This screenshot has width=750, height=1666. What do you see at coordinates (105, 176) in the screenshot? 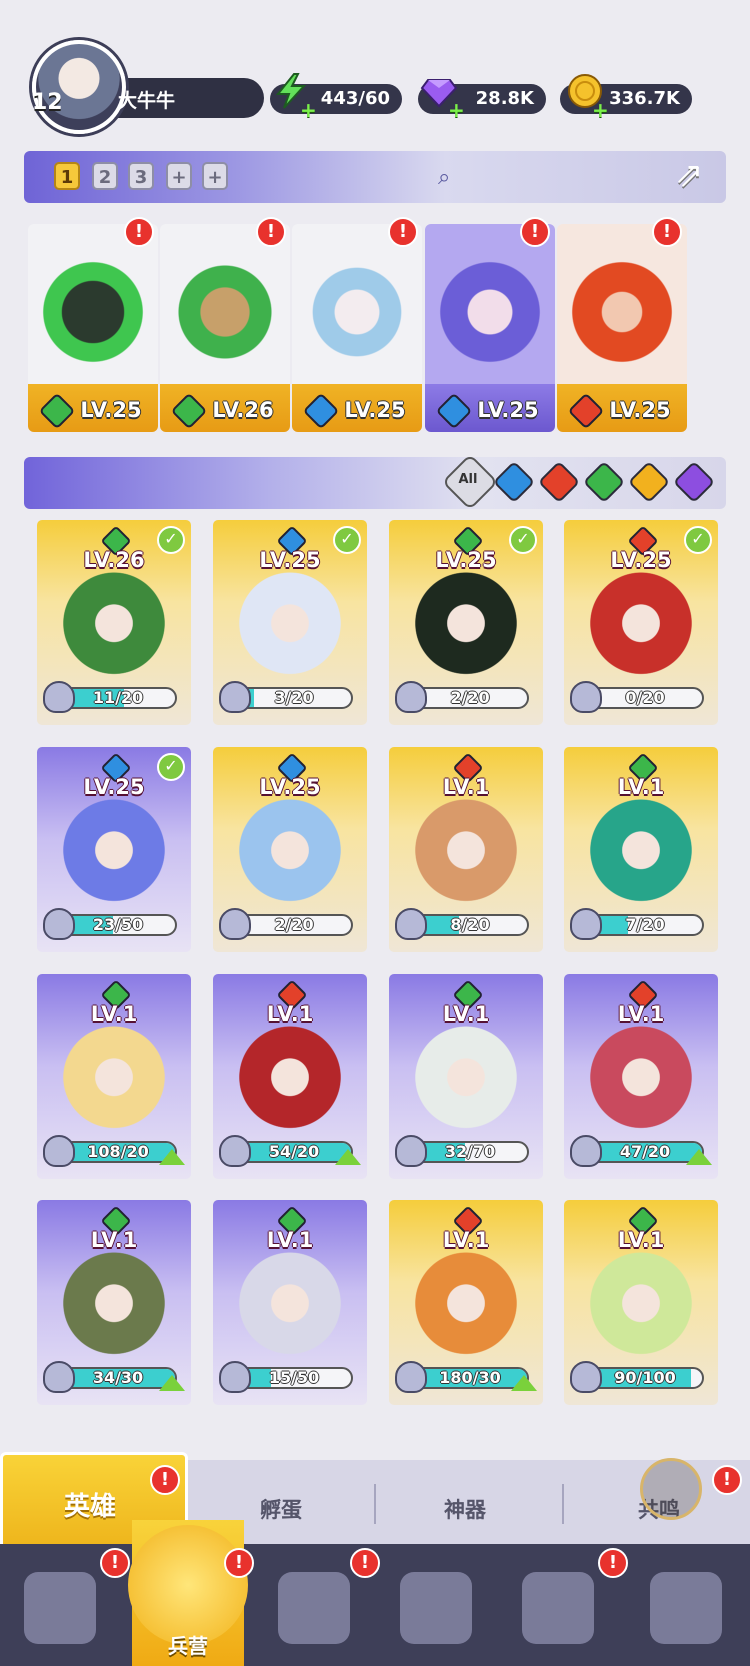
I see `team-tab-2: 2` at bounding box center [105, 176].